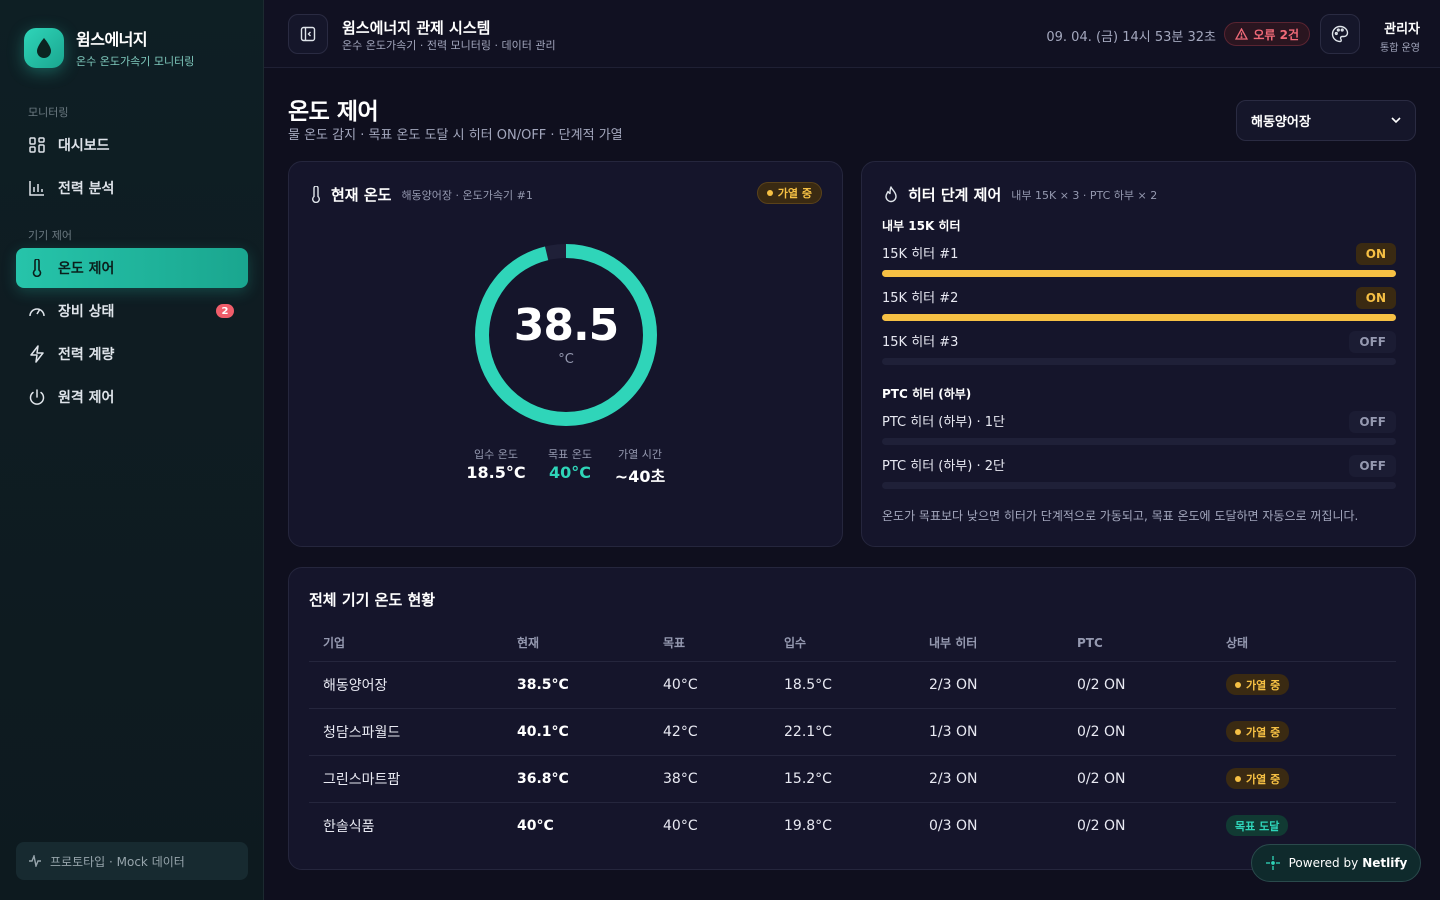 This screenshot has height=900, width=1440. Describe the element at coordinates (842, 732) in the screenshot. I see `inlet-temp-cell: 22.1°C` at that location.